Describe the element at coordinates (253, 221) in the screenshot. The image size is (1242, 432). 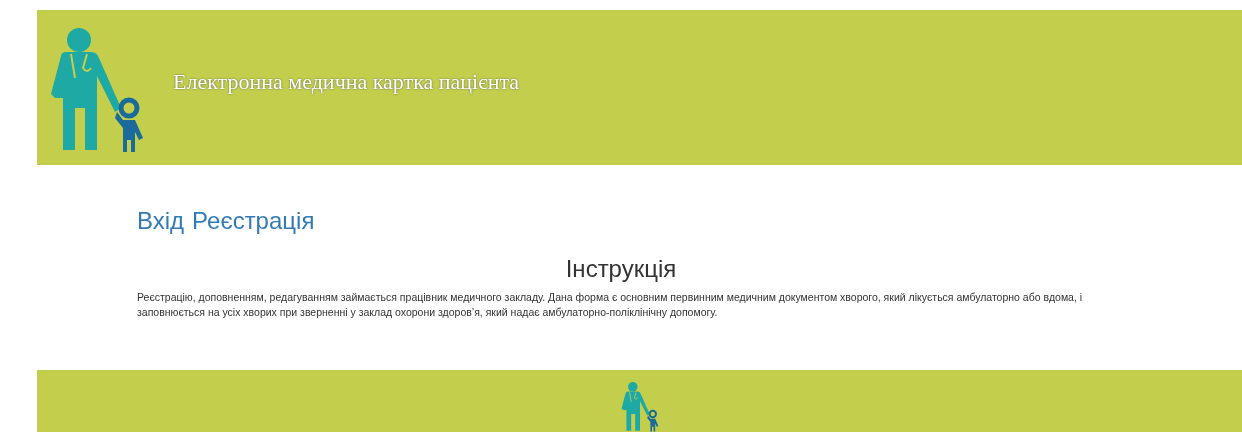
I see `nav-link: Реєстрація` at that location.